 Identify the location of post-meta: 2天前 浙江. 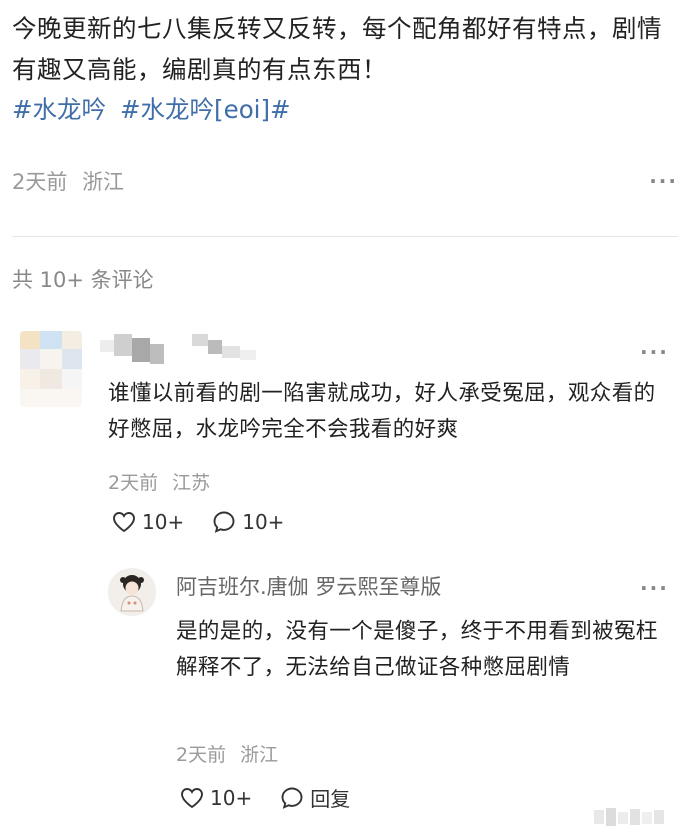
(68, 181).